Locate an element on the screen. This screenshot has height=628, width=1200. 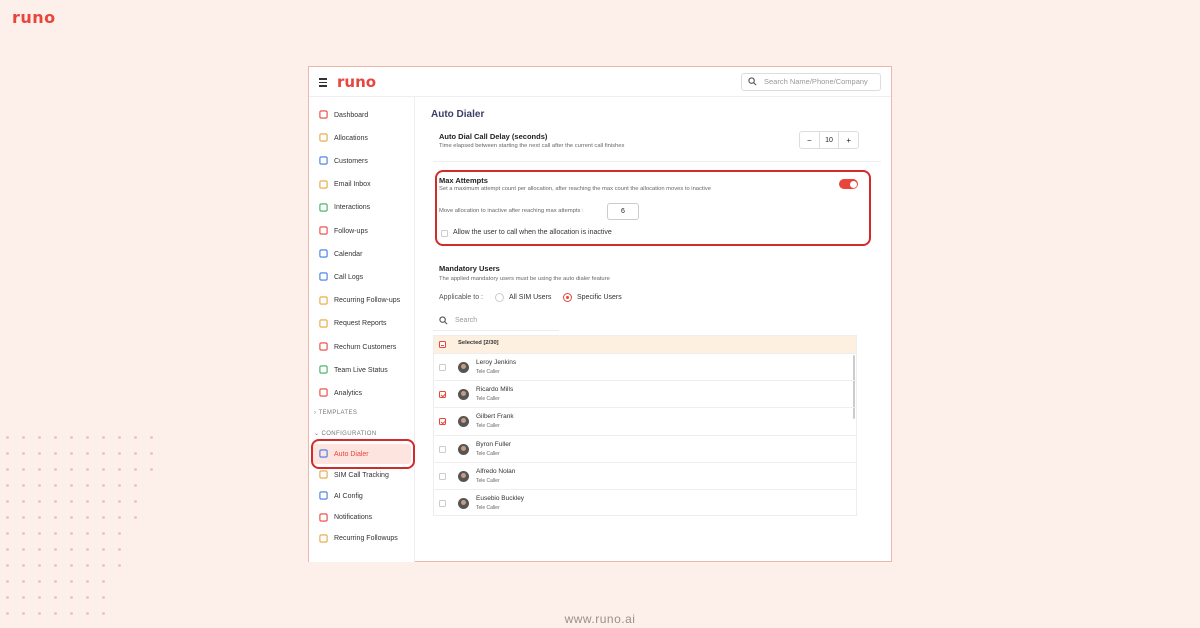
user-row: Eusebio Buckley Tele Caller is located at coordinates (645, 502).